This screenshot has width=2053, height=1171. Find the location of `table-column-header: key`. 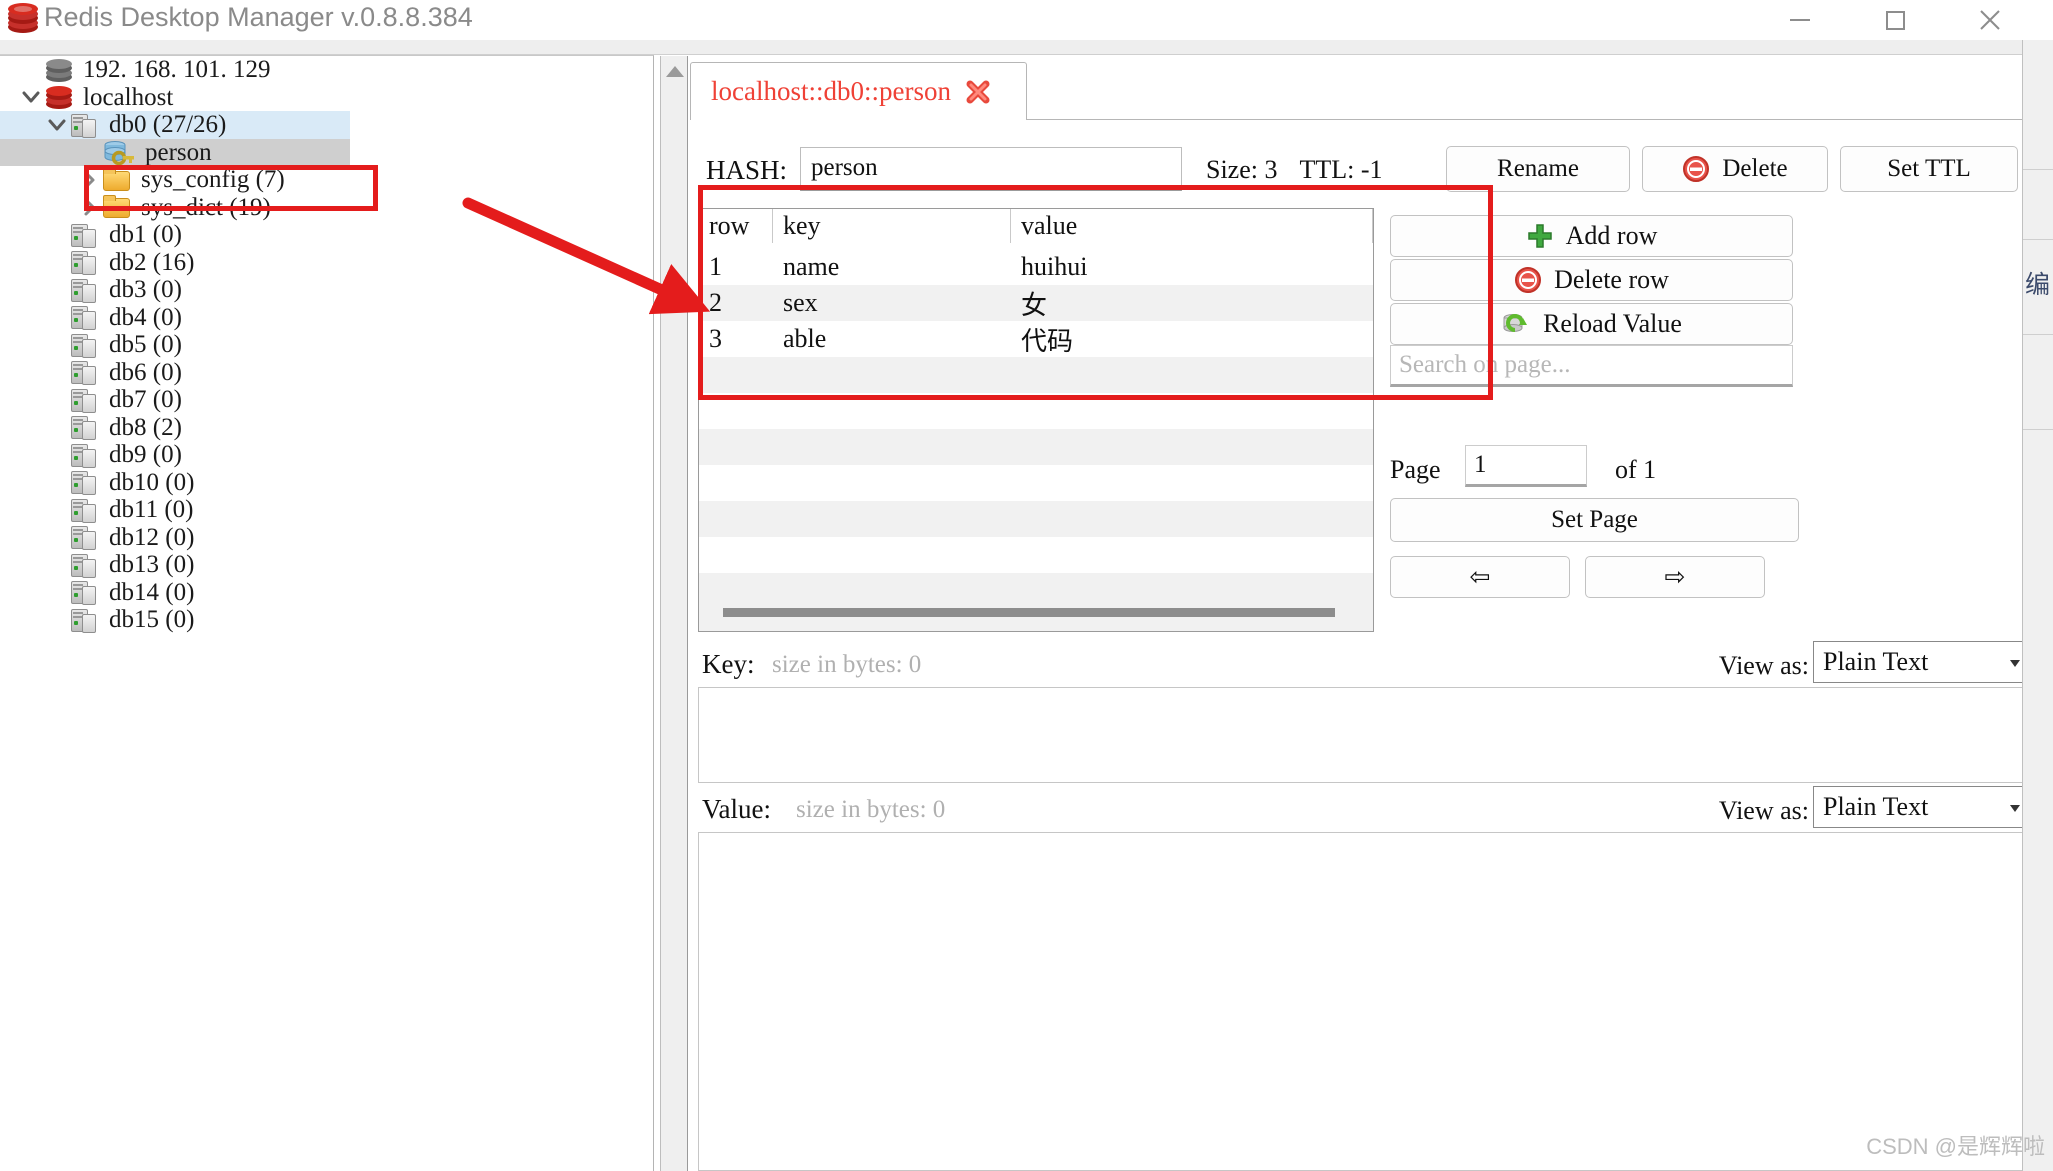

table-column-header: key is located at coordinates (892, 226).